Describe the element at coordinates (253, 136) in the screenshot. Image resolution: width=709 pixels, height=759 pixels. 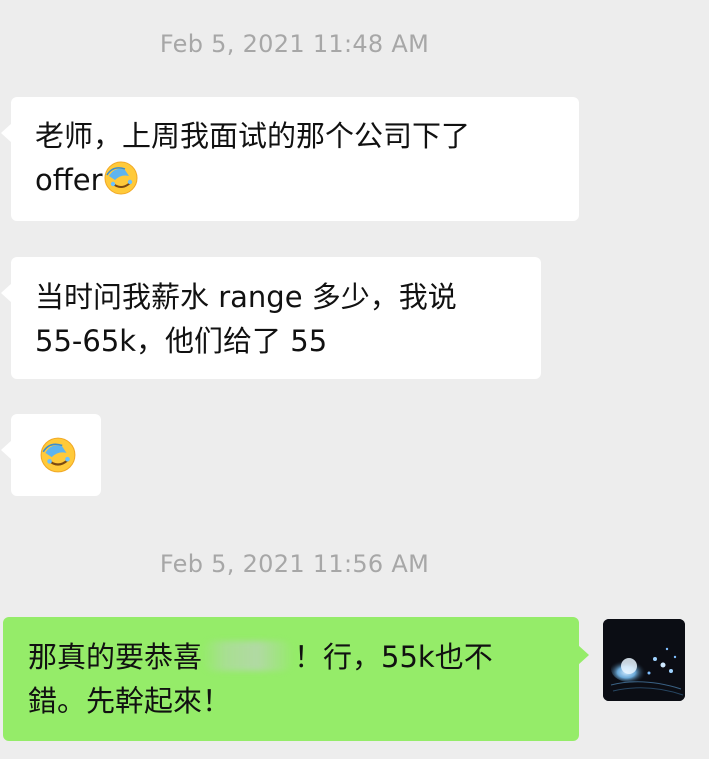
I see `message-text-line: 老师，上周我面试的那个公司下了` at that location.